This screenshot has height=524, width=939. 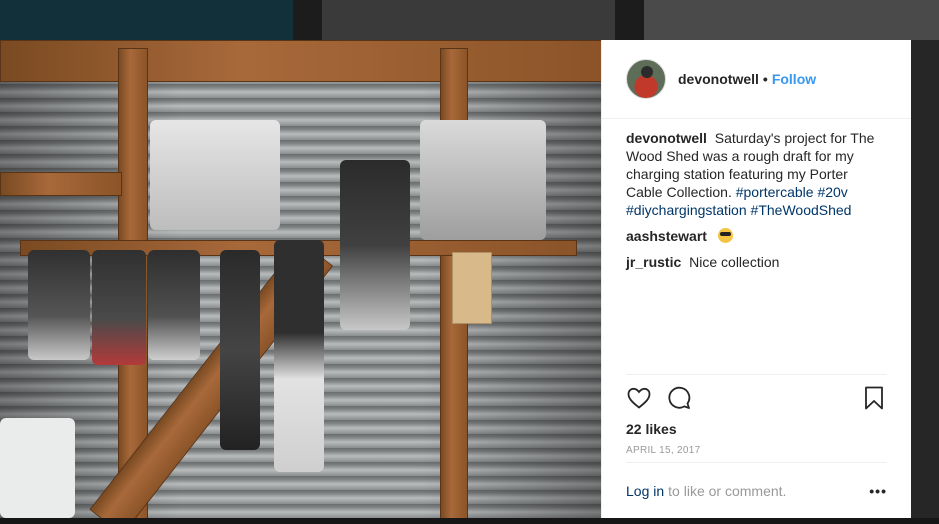 I want to click on login-link: Log in, so click(x=645, y=491).